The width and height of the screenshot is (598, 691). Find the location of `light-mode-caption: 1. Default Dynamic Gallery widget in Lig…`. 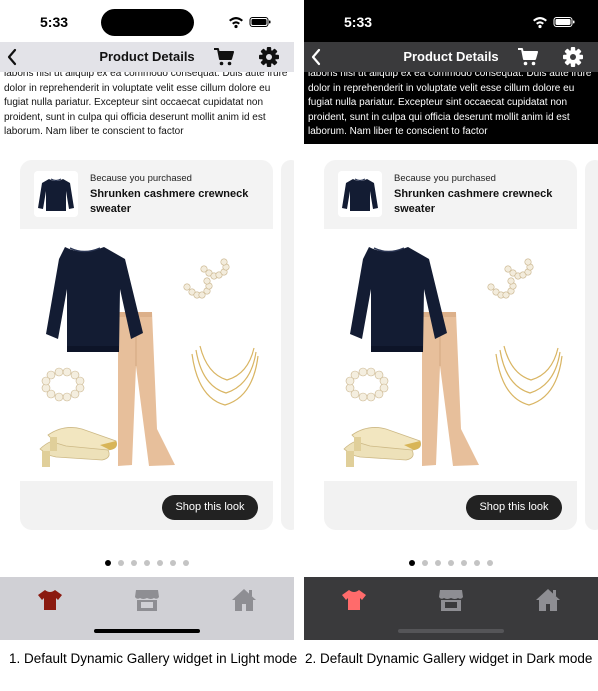

light-mode-caption: 1. Default Dynamic Gallery widget in Lig… is located at coordinates (153, 658).